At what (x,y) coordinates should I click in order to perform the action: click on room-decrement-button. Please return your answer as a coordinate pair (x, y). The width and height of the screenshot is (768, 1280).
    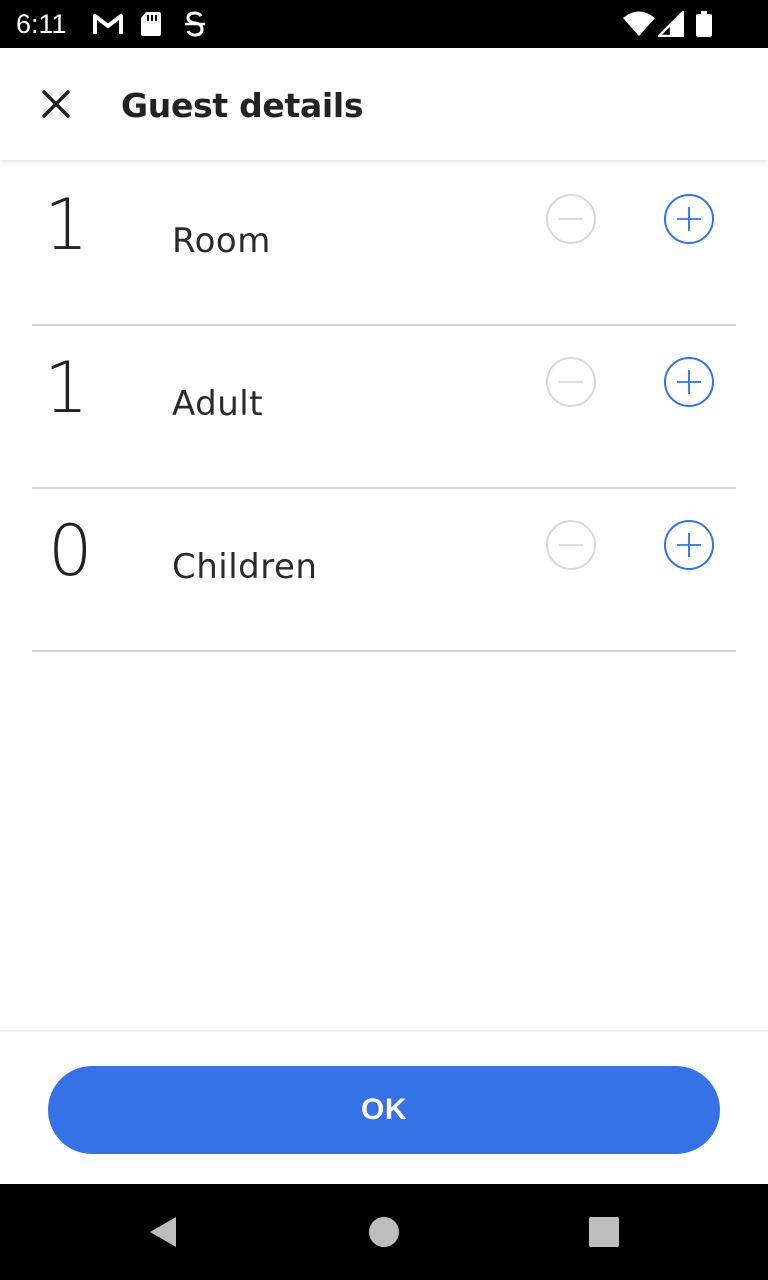
    Looking at the image, I should click on (571, 219).